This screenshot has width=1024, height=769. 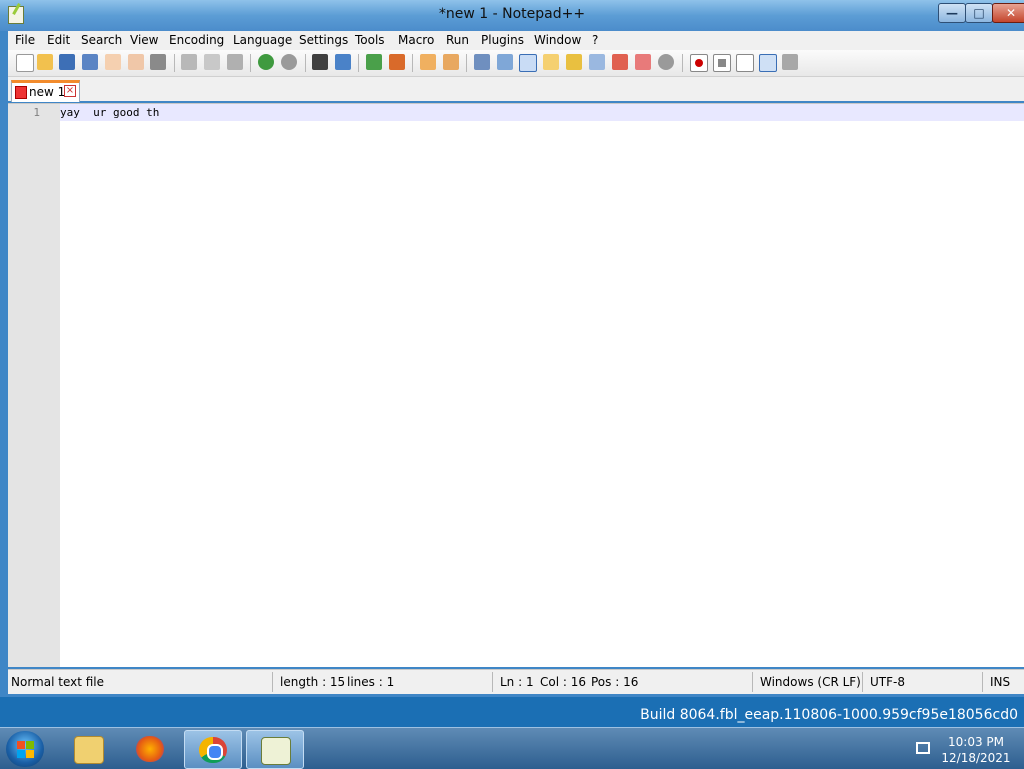 What do you see at coordinates (551, 62) in the screenshot?
I see `udl-icon` at bounding box center [551, 62].